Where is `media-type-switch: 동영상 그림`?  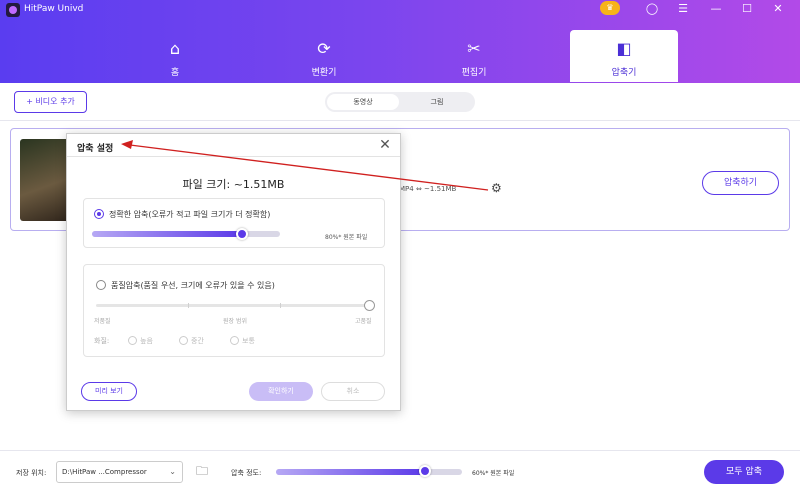
media-type-switch: 동영상 그림 is located at coordinates (400, 102).